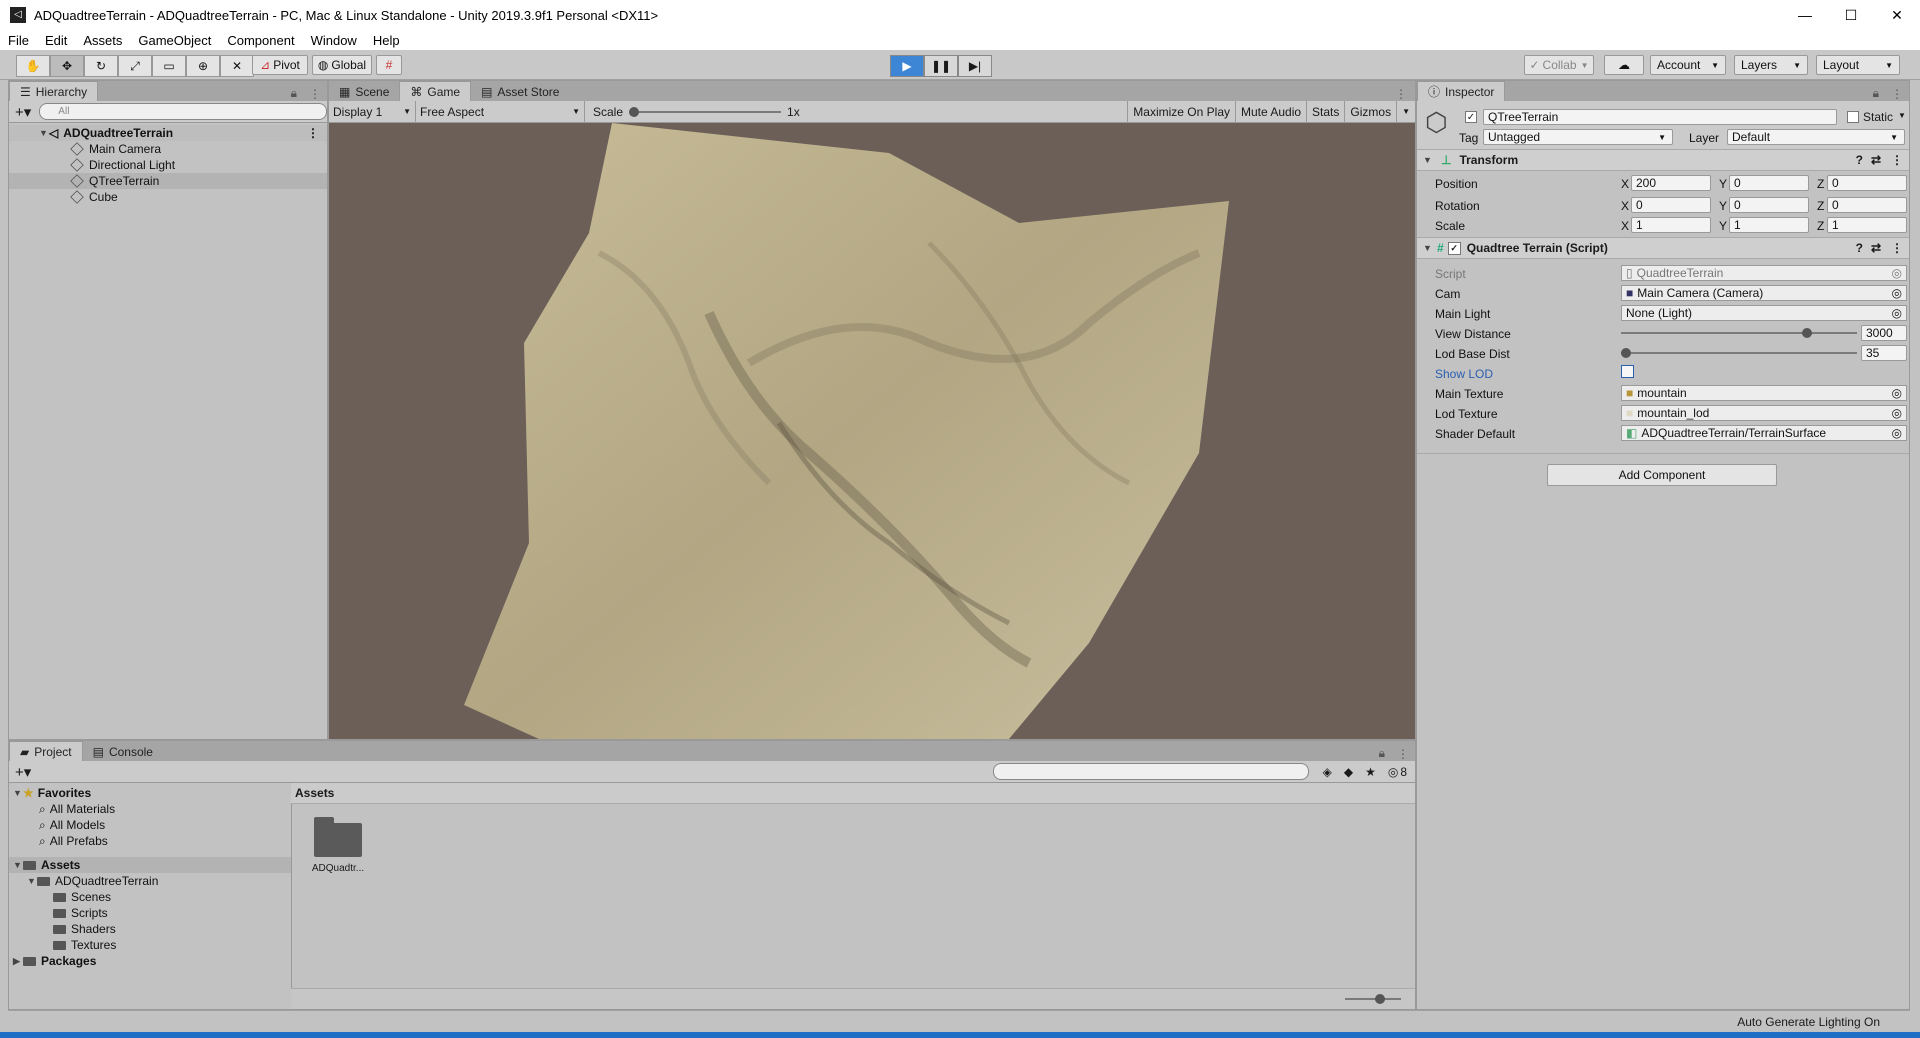 This screenshot has height=1038, width=1920. Describe the element at coordinates (1370, 111) in the screenshot. I see `gizmos-toggle: Gizmos` at that location.